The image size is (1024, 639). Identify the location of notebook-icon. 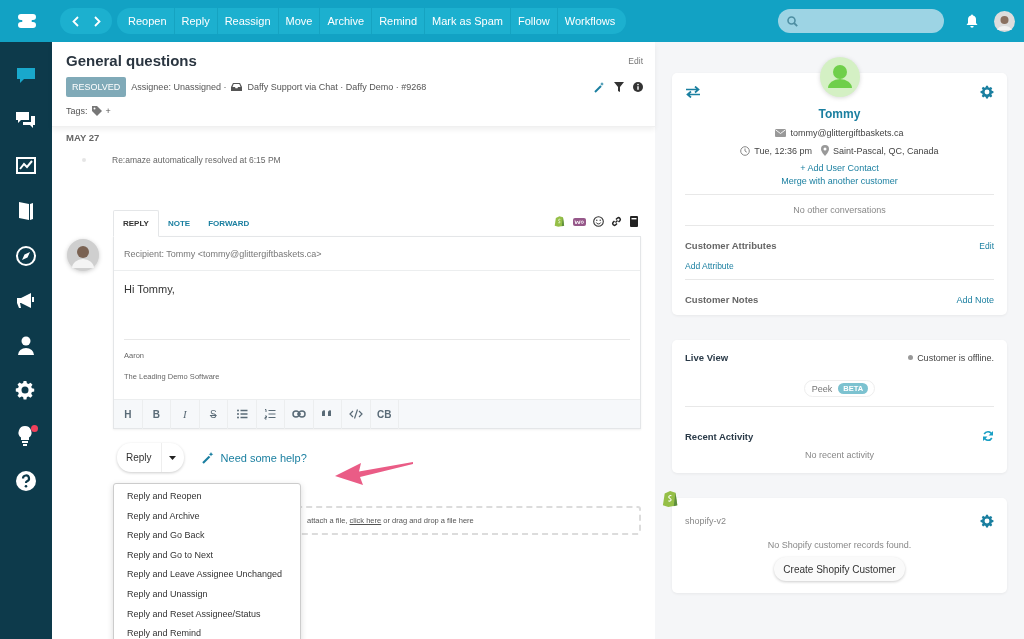
(634, 221).